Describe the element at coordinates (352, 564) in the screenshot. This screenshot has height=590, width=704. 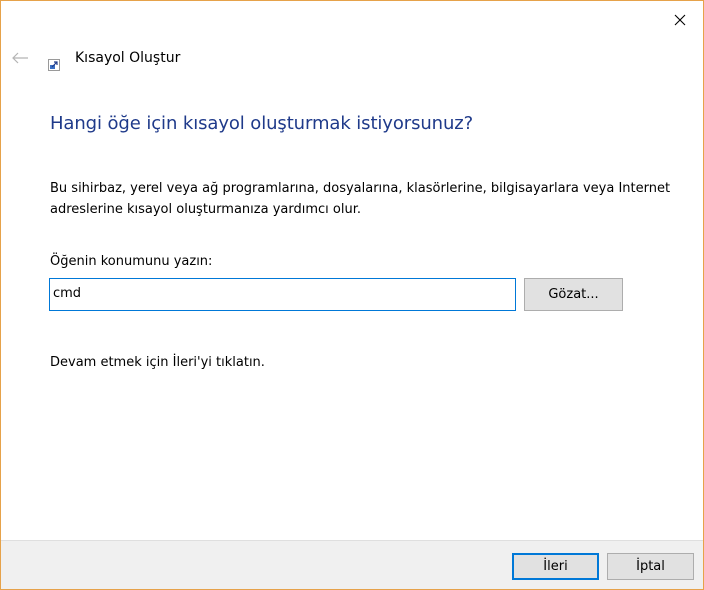
I see `footer-bar: İleri İptal` at that location.